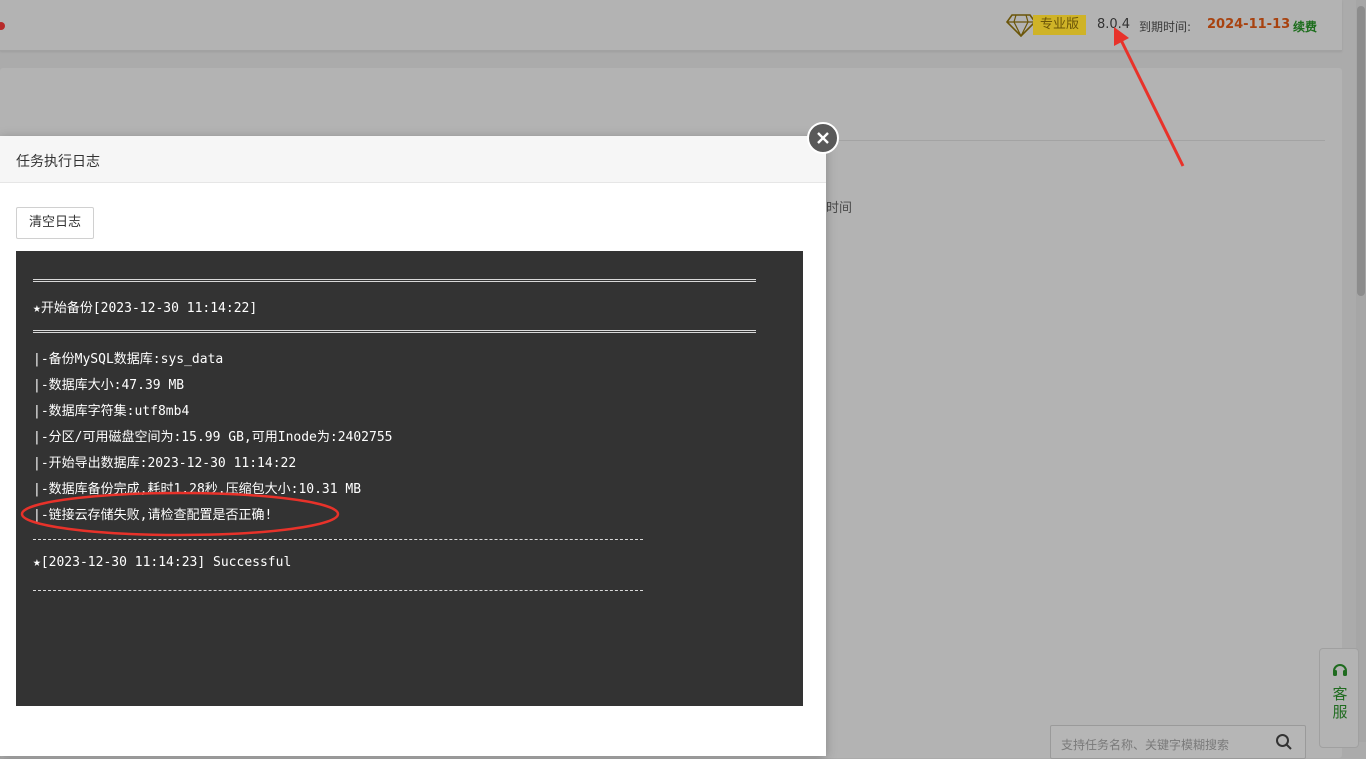  Describe the element at coordinates (671, 25) in the screenshot. I see `top-bar: 专业版 8.0.4 到期时间: 2024-11-13 续费` at that location.